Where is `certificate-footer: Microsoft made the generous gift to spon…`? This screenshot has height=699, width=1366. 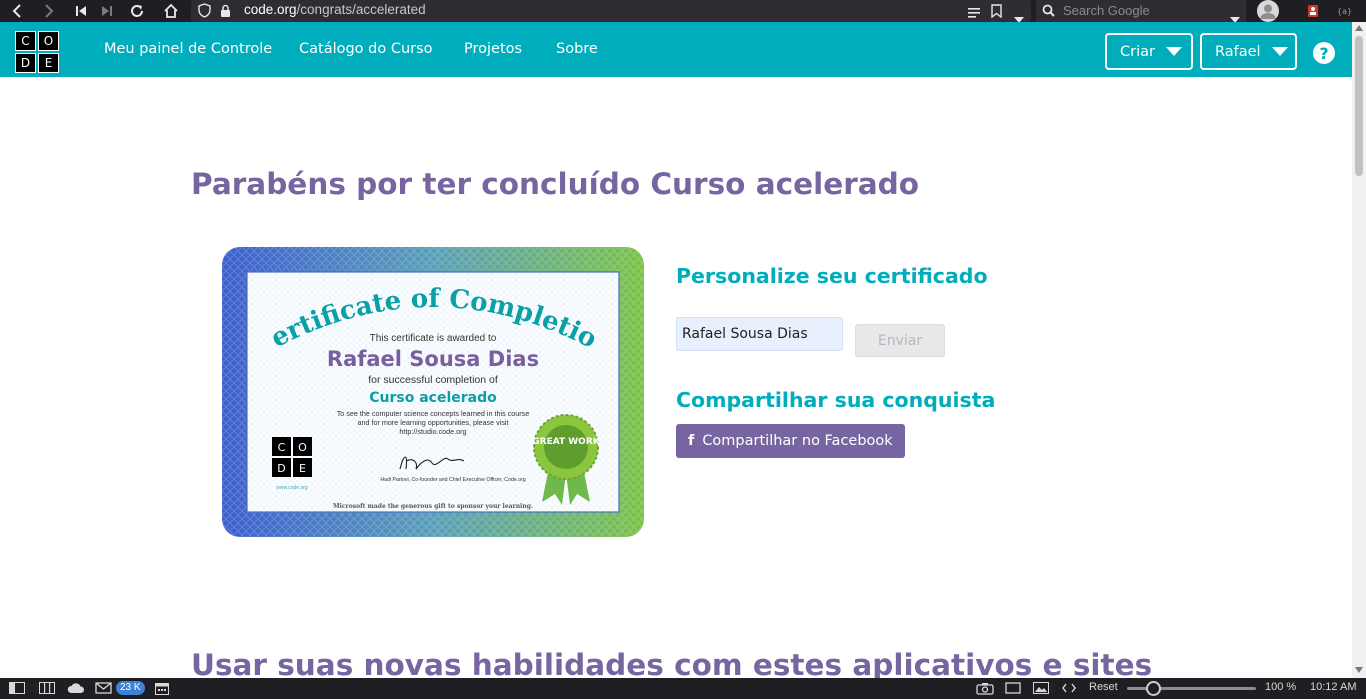 certificate-footer: Microsoft made the generous gift to spon… is located at coordinates (433, 506).